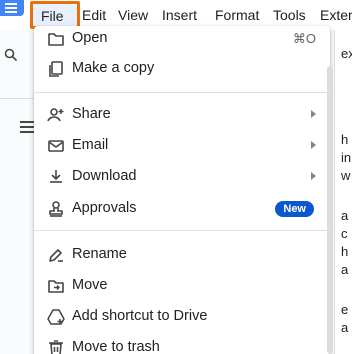 This screenshot has height=354, width=352. Describe the element at coordinates (12, 8) in the screenshot. I see `docs-logo-icon` at that location.